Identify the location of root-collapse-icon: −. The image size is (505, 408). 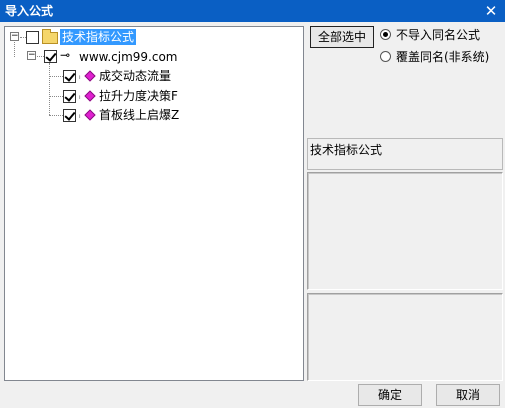
(14, 36).